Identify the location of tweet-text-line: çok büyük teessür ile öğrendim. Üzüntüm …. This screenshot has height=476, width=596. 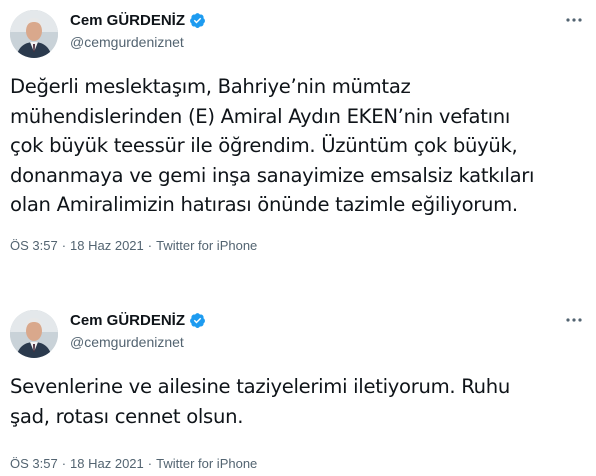
(264, 145).